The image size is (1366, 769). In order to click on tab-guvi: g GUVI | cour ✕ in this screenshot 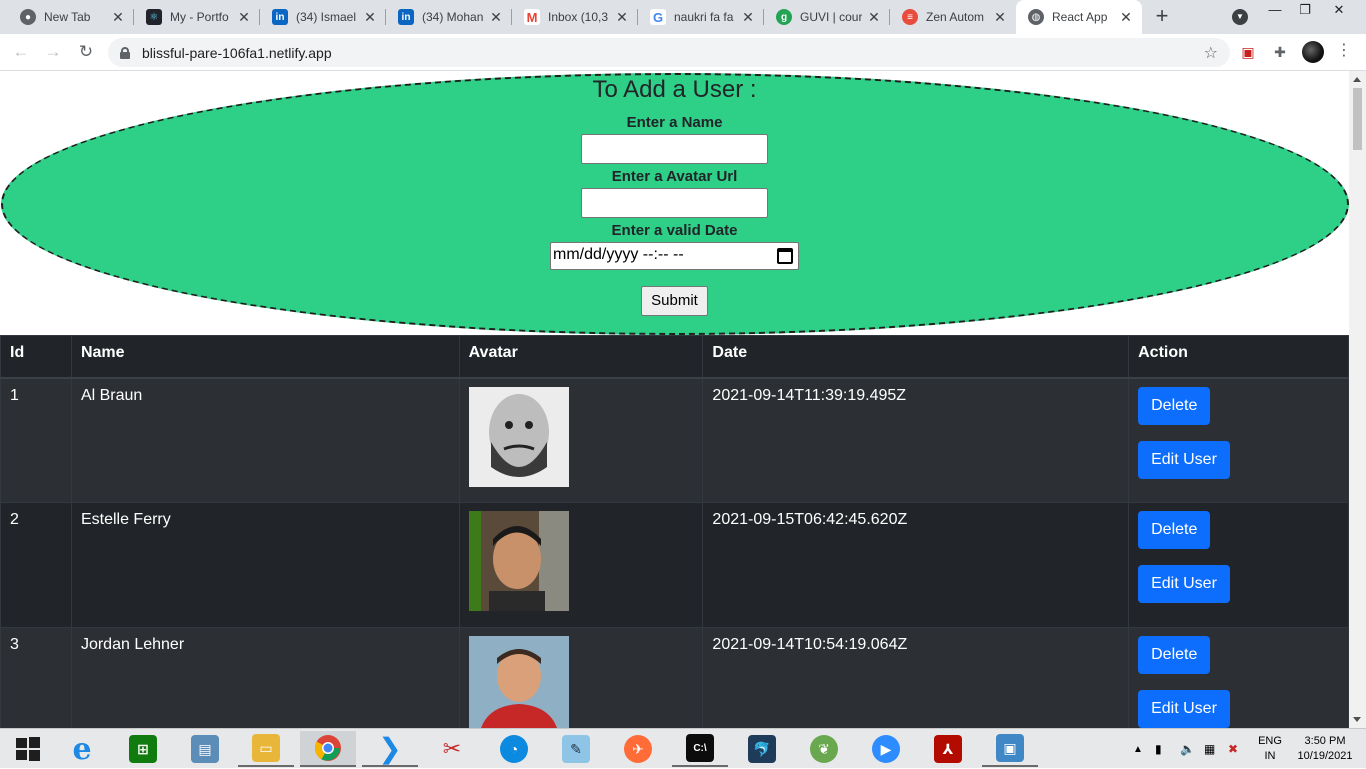, I will do `click(827, 17)`.